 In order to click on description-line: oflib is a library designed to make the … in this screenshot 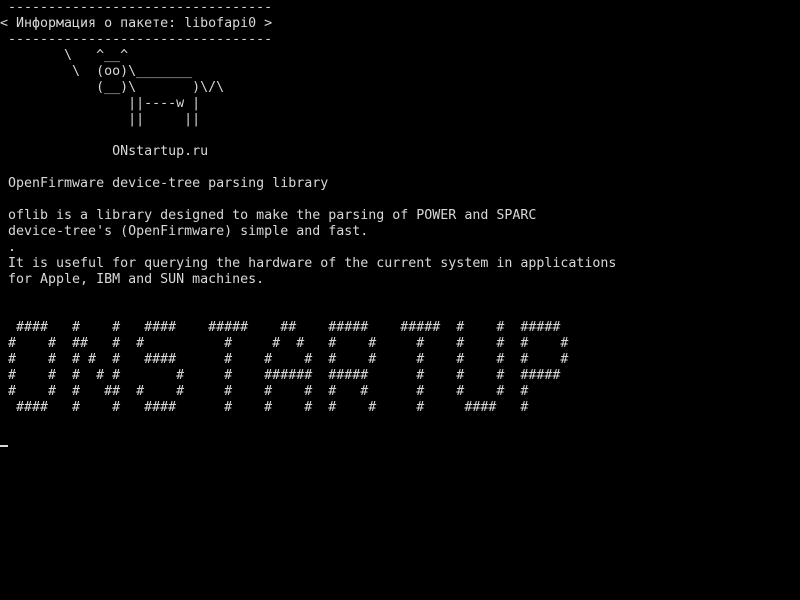, I will do `click(268, 215)`.